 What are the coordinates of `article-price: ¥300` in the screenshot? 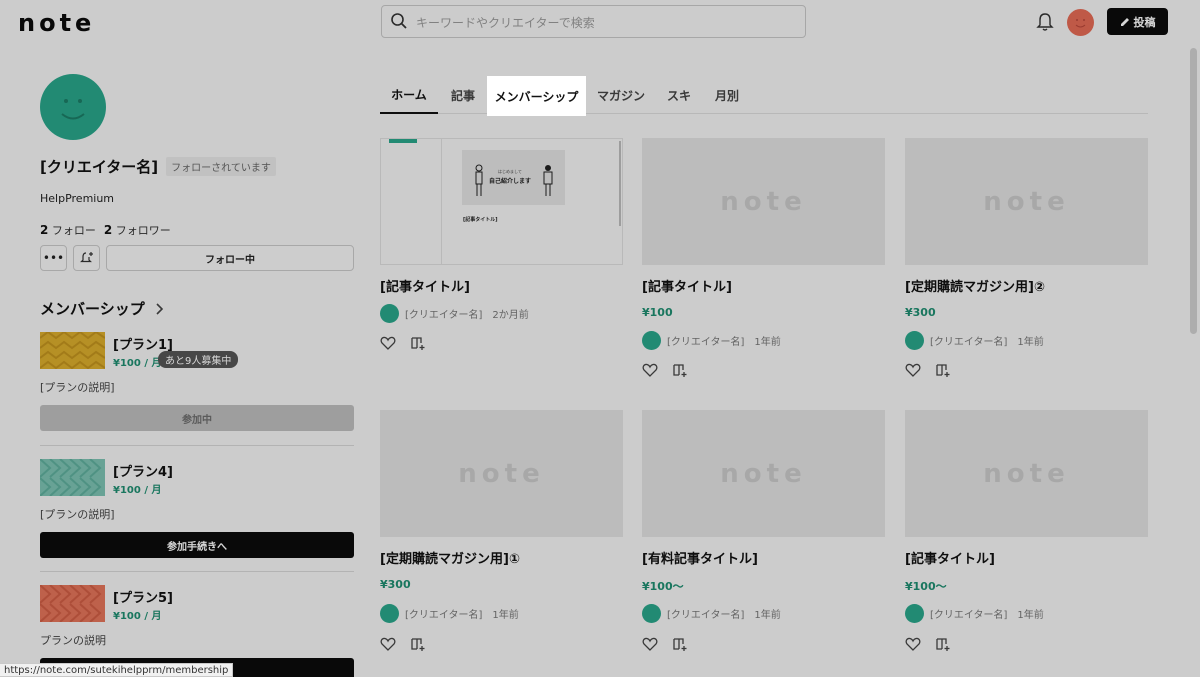 It's located at (920, 312).